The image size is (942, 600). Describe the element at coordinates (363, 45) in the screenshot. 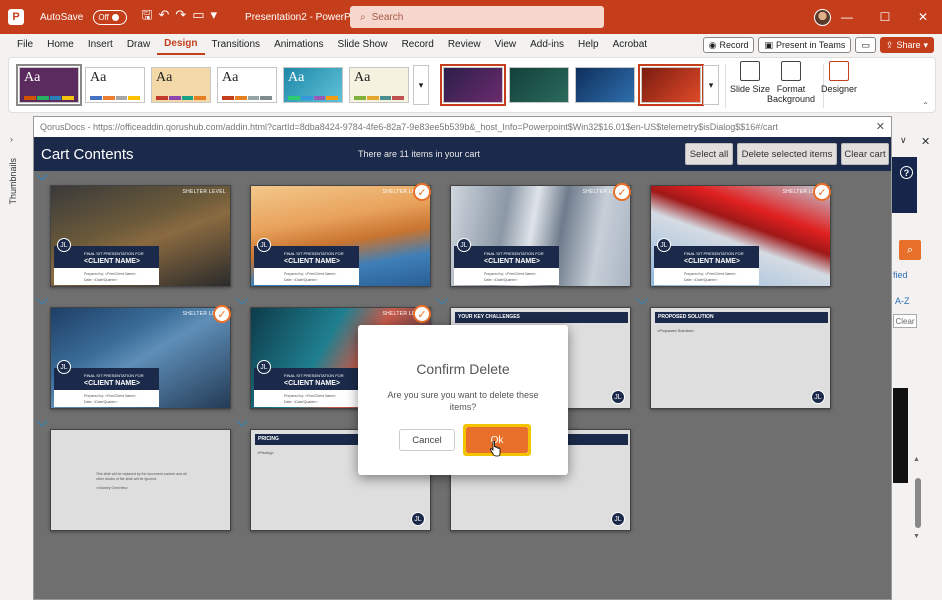

I see `tab-slide-show: Slide Show` at that location.